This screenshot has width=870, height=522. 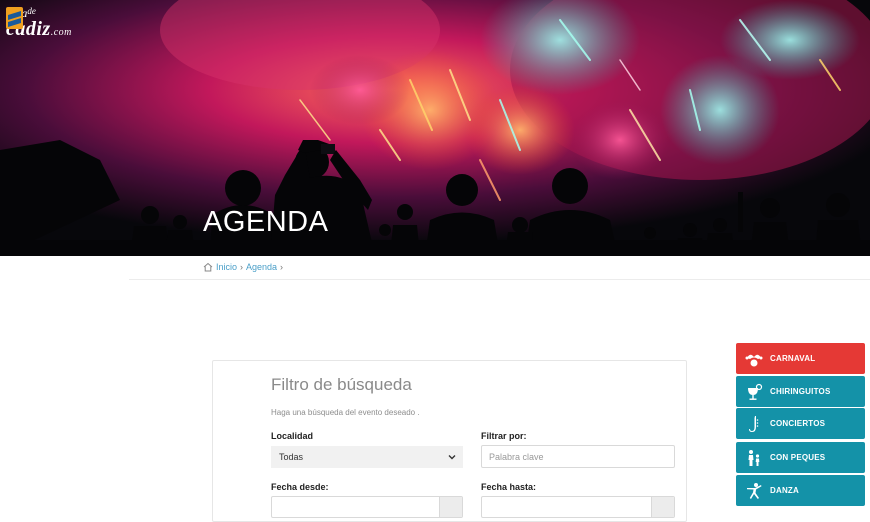 I want to click on cocktail-icon, so click(x=754, y=392).